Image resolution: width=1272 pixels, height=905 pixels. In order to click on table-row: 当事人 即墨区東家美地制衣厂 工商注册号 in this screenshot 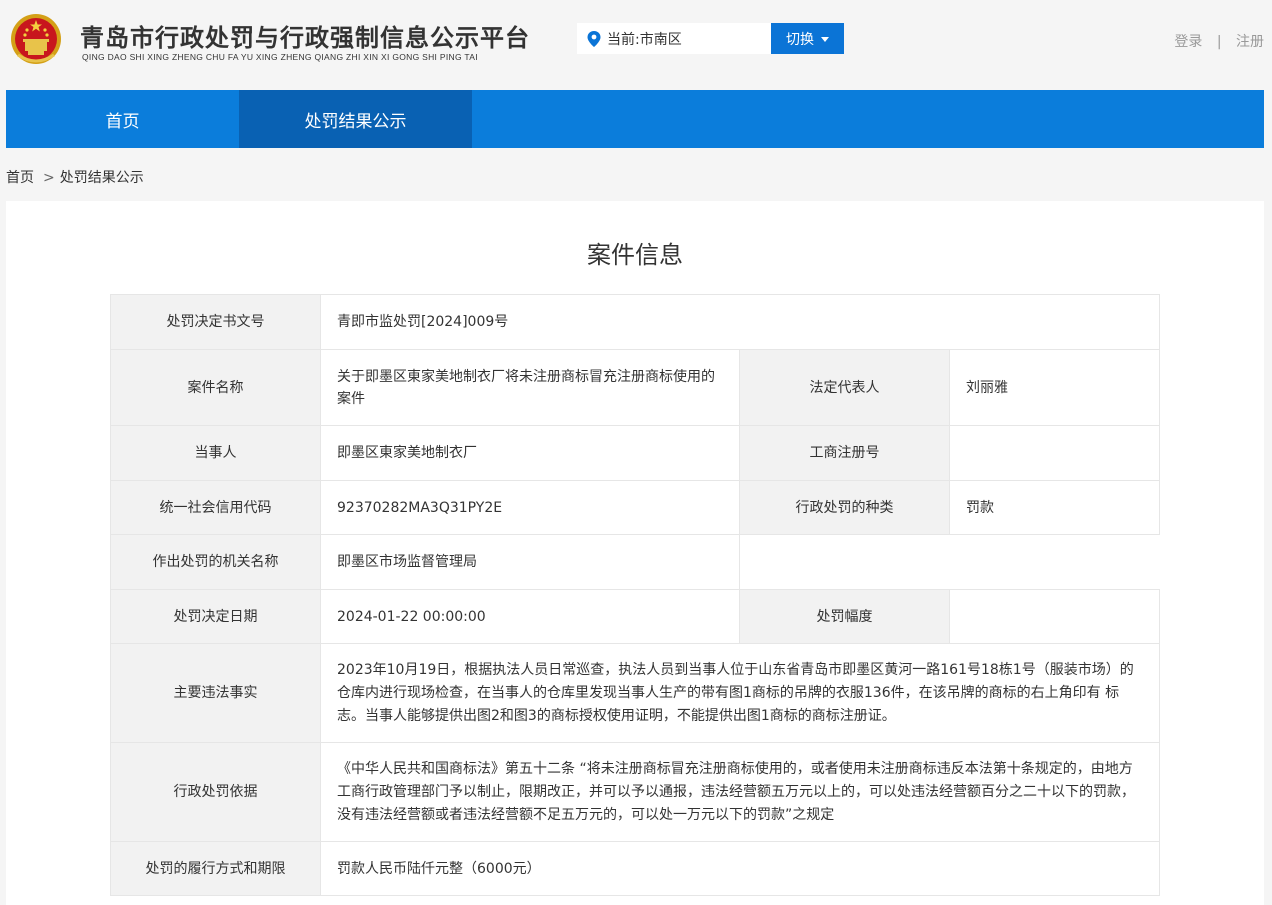, I will do `click(635, 453)`.